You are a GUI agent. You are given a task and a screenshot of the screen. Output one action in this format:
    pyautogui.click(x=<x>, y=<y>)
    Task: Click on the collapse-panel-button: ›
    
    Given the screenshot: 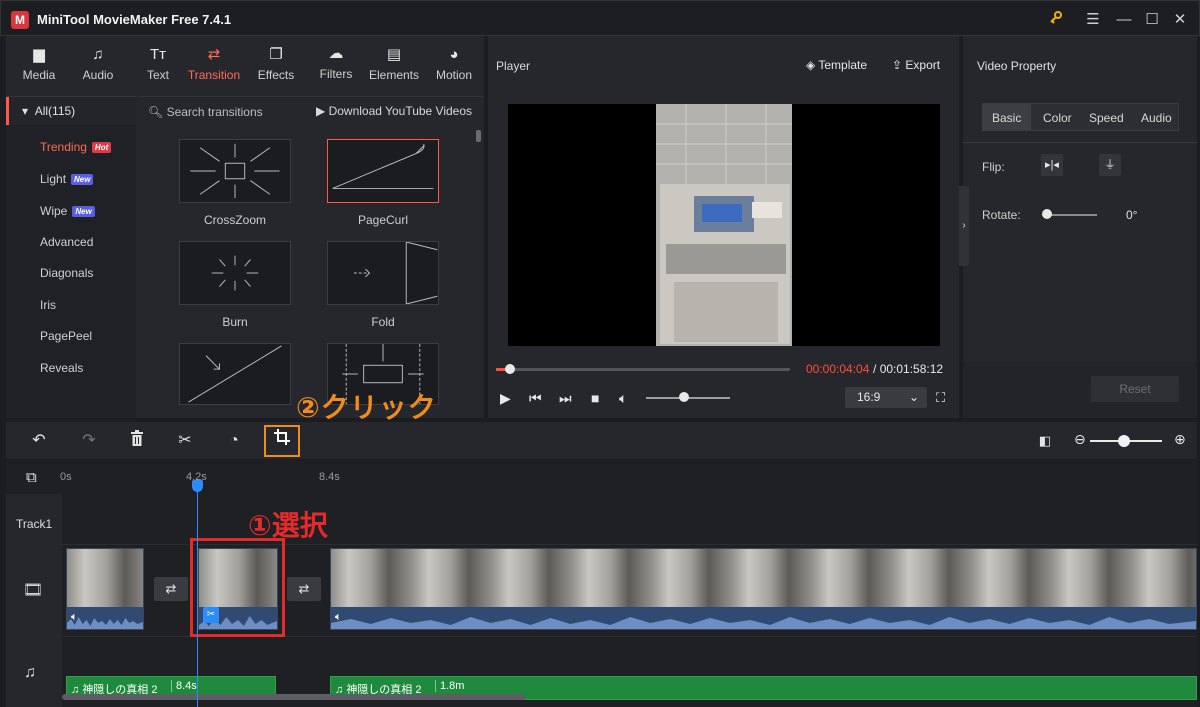 What is the action you would take?
    pyautogui.click(x=964, y=226)
    